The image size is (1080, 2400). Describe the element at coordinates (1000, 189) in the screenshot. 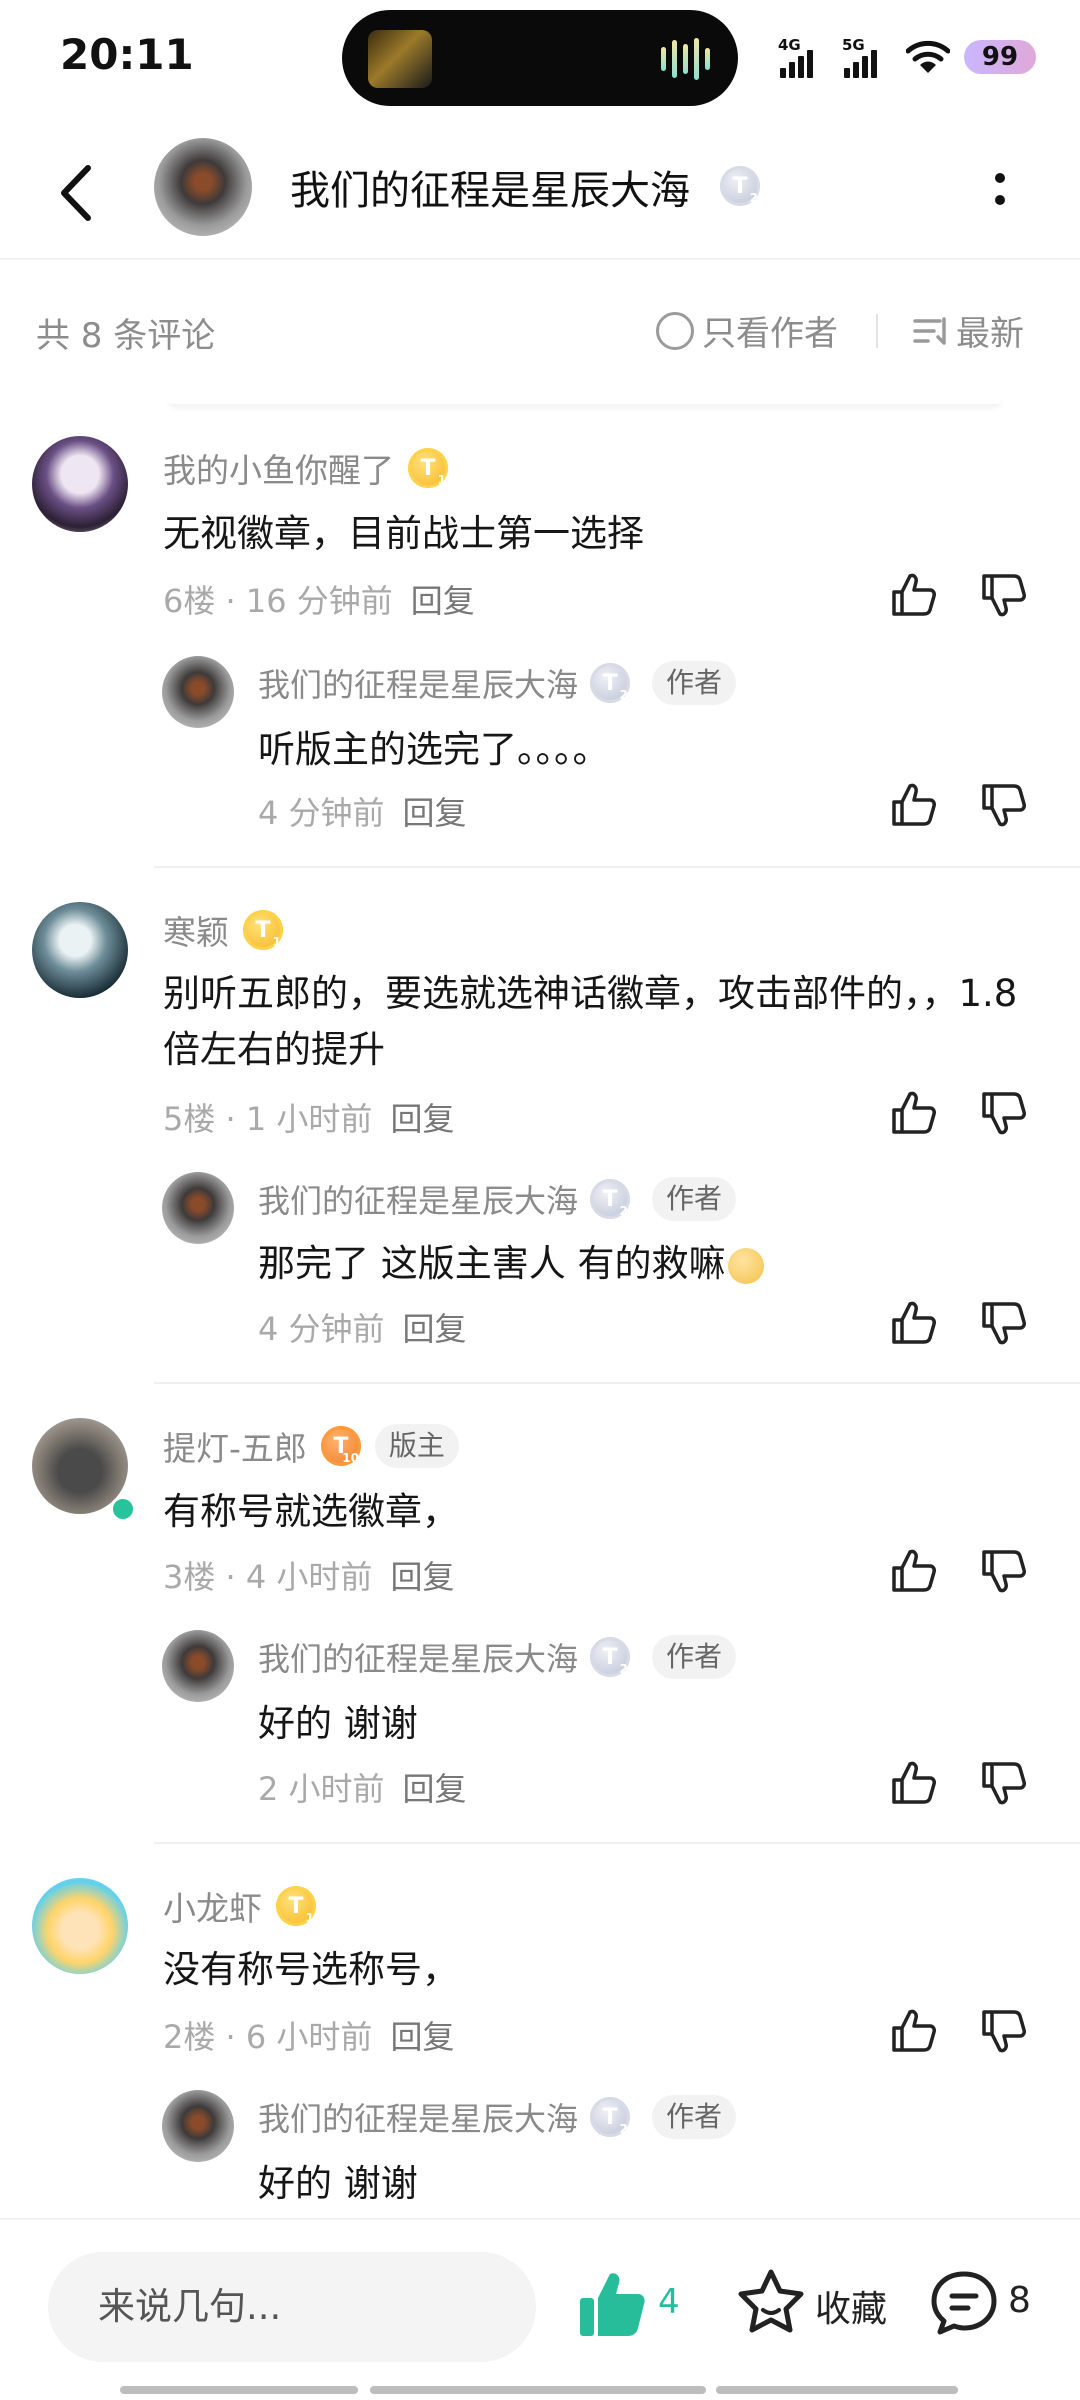

I see `more-options-icon` at that location.